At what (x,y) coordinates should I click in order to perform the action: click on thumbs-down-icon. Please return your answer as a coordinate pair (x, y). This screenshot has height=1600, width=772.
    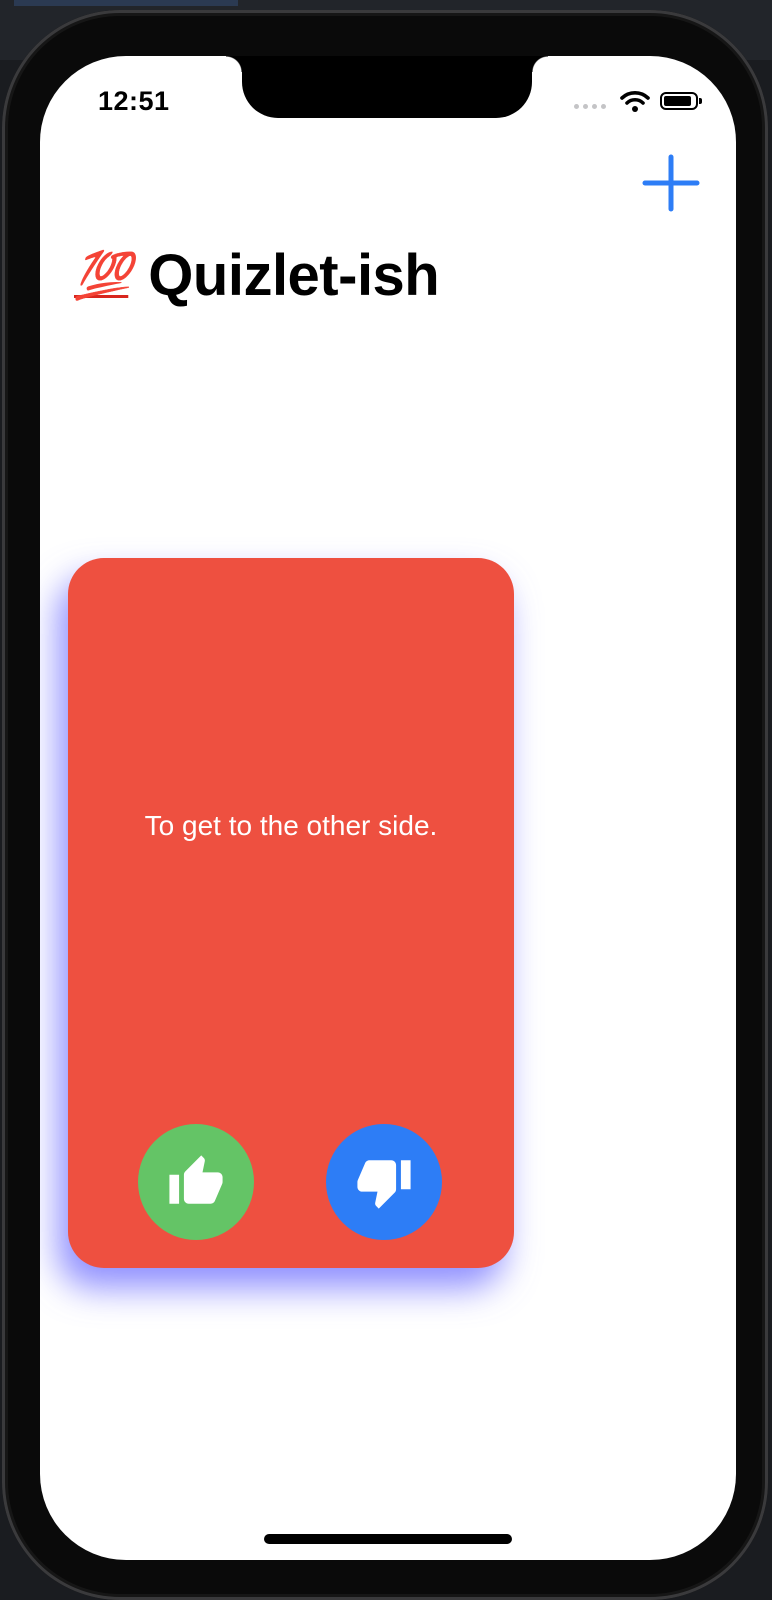
    Looking at the image, I should click on (384, 1184).